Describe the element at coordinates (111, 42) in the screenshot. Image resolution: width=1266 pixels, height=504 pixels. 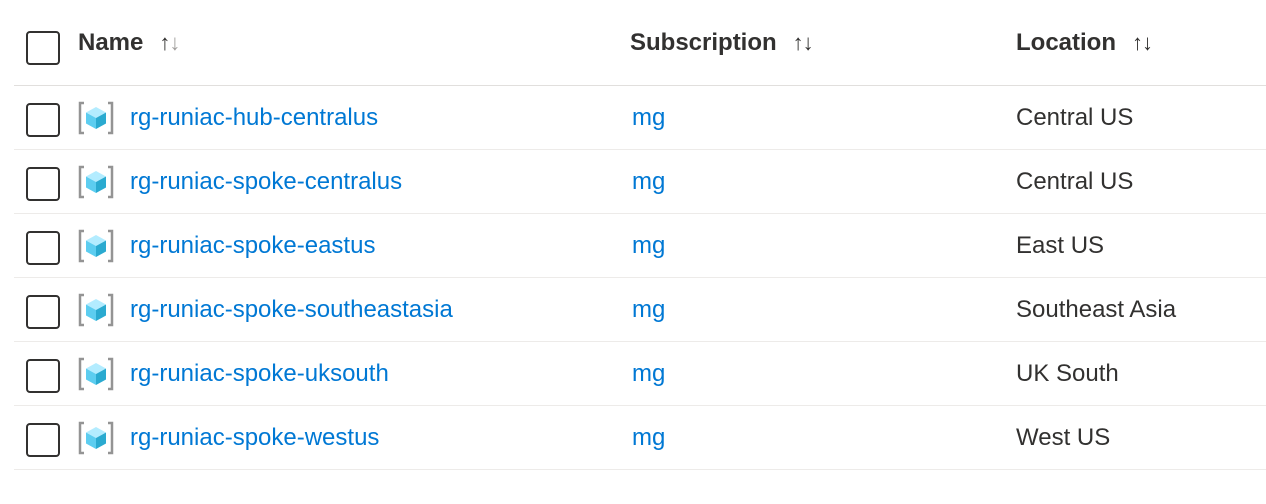
I see `column-header-name-label: Name` at that location.